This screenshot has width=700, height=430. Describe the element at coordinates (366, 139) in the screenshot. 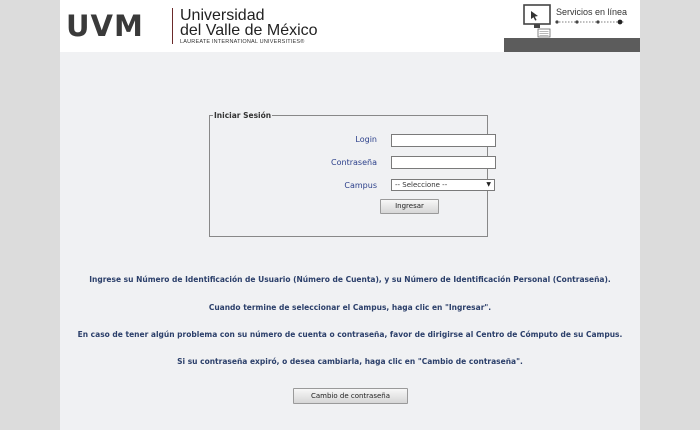

I see `login-label: Login` at that location.